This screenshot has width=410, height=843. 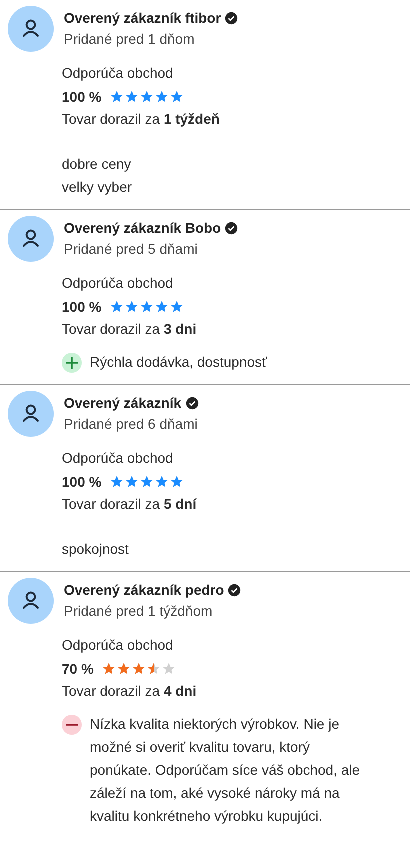 What do you see at coordinates (130, 329) in the screenshot?
I see `delivery-time: Tovar dorazil za 3 dni` at bounding box center [130, 329].